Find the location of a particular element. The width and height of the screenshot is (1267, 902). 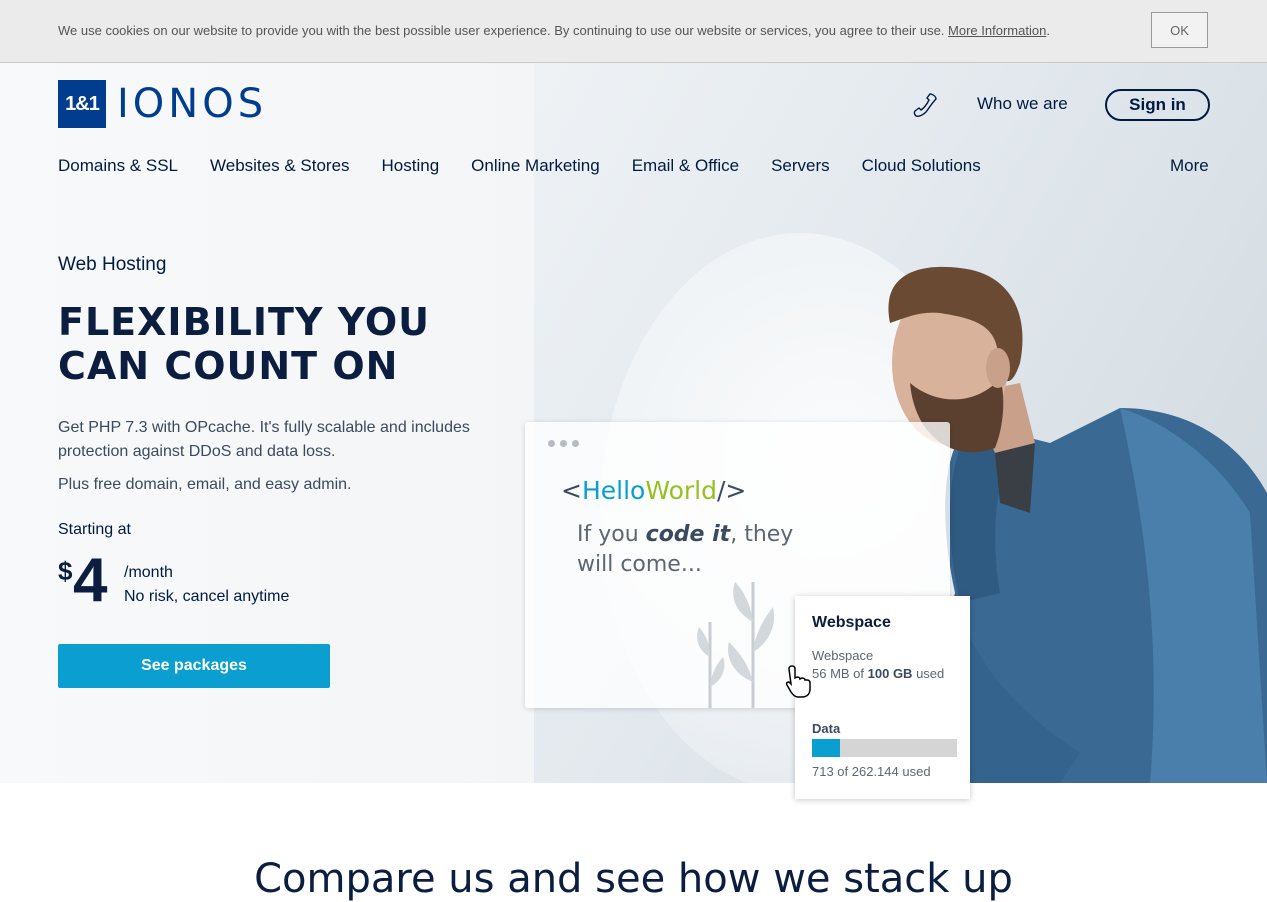

code-hello: Hello is located at coordinates (613, 490).